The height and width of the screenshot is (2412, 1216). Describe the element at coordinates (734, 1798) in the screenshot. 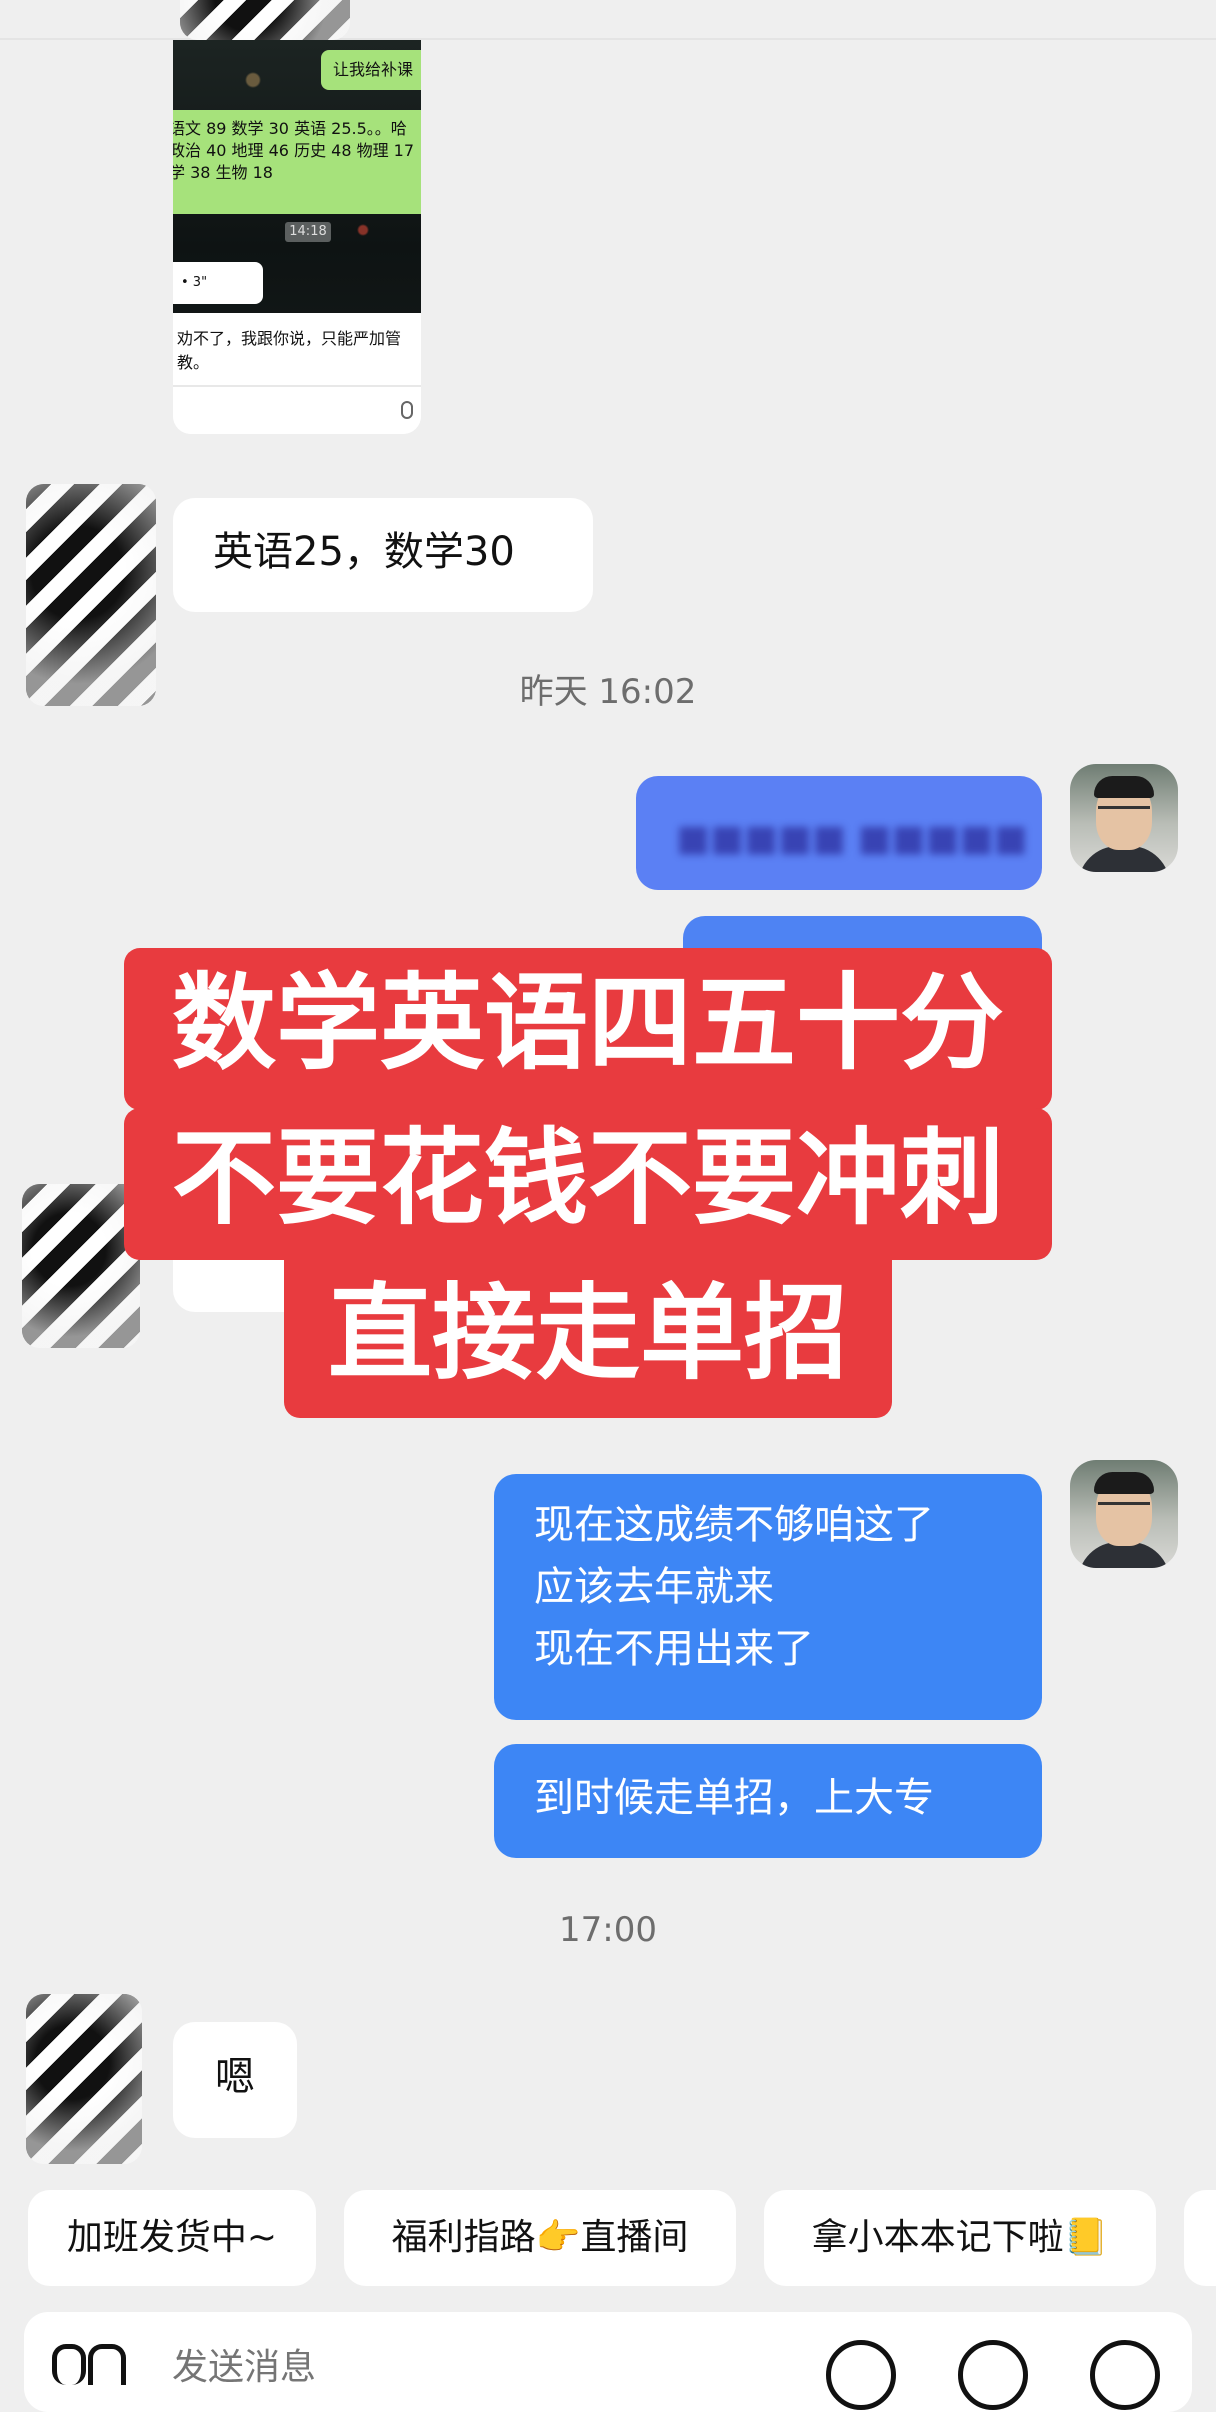

I see `message-text: 到时候走单招，上大专` at that location.